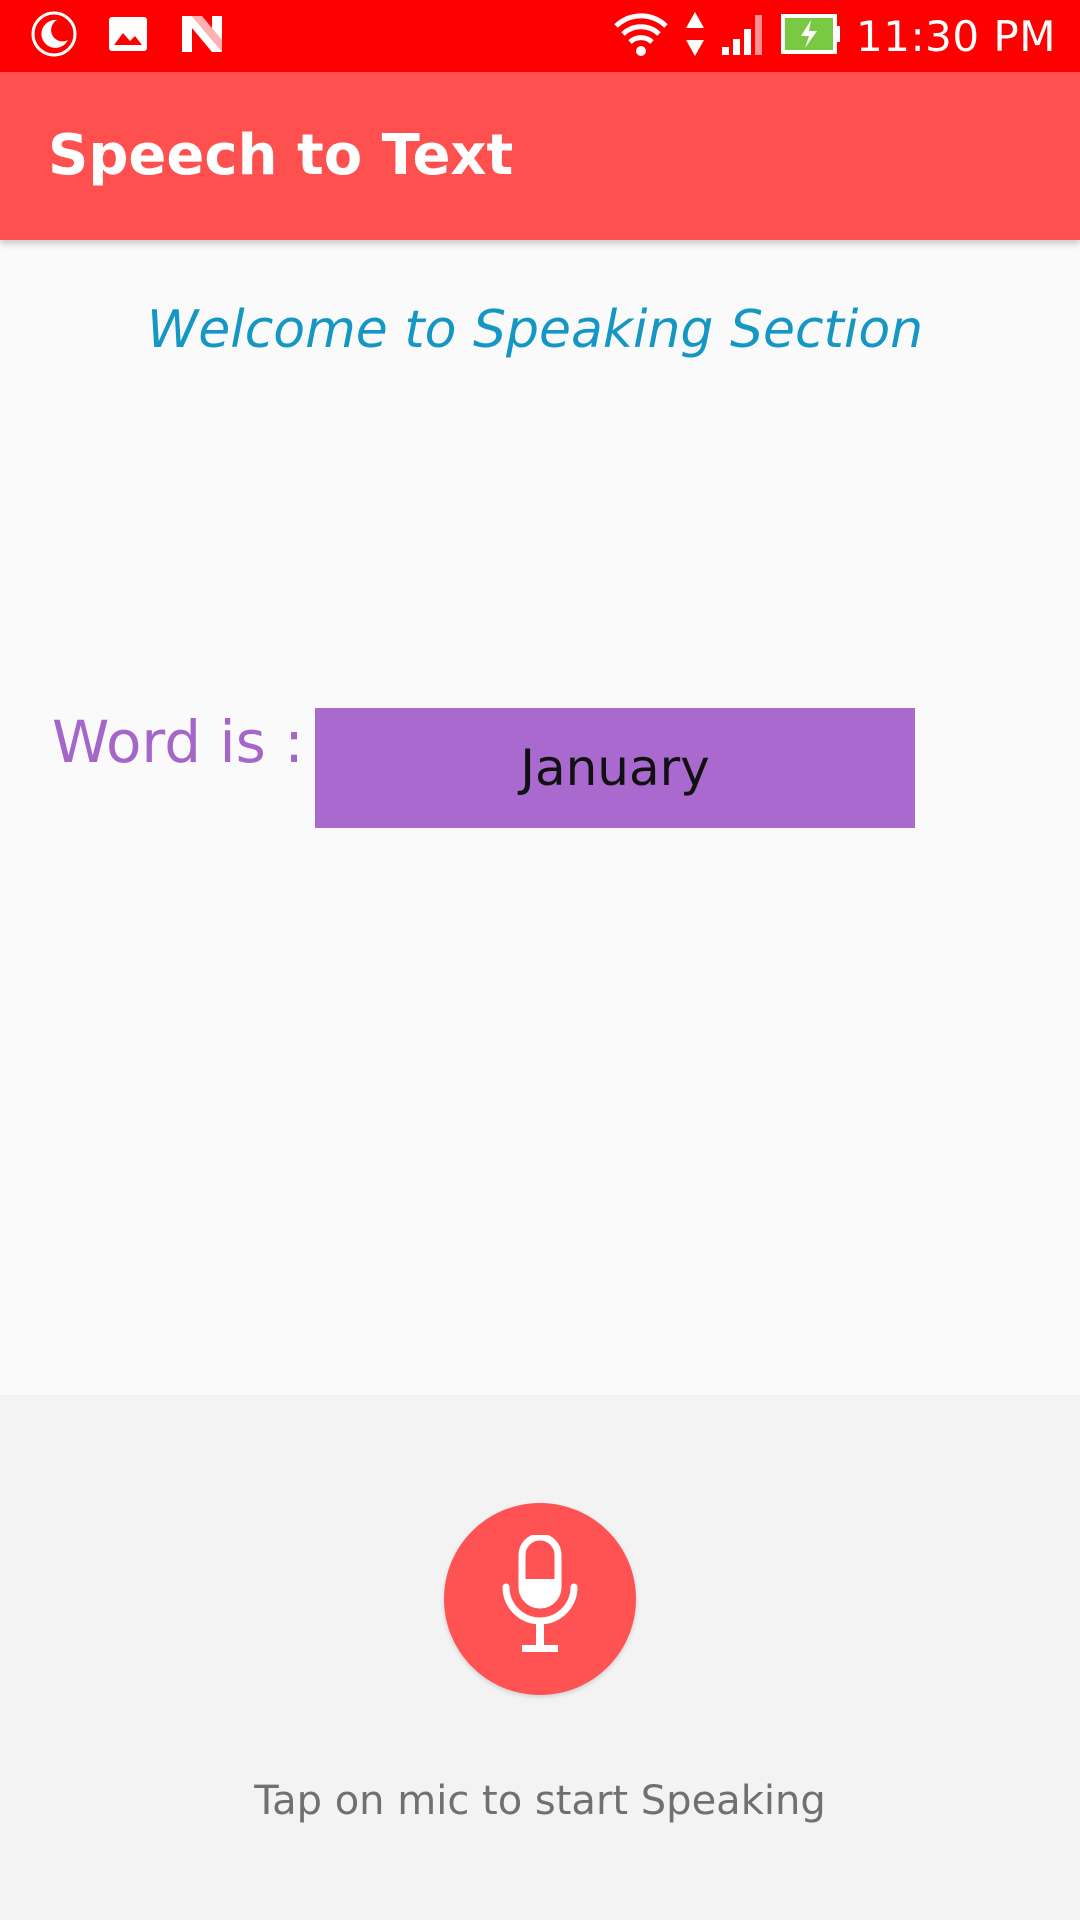  What do you see at coordinates (178, 742) in the screenshot?
I see `word-label: Word is :` at bounding box center [178, 742].